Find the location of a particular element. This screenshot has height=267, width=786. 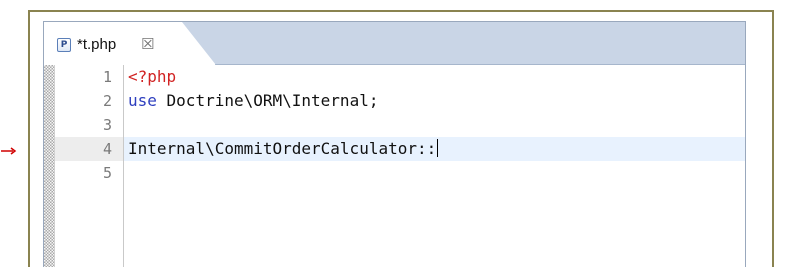

editor-tab-t-php: P *t.php ☒ is located at coordinates (130, 43).